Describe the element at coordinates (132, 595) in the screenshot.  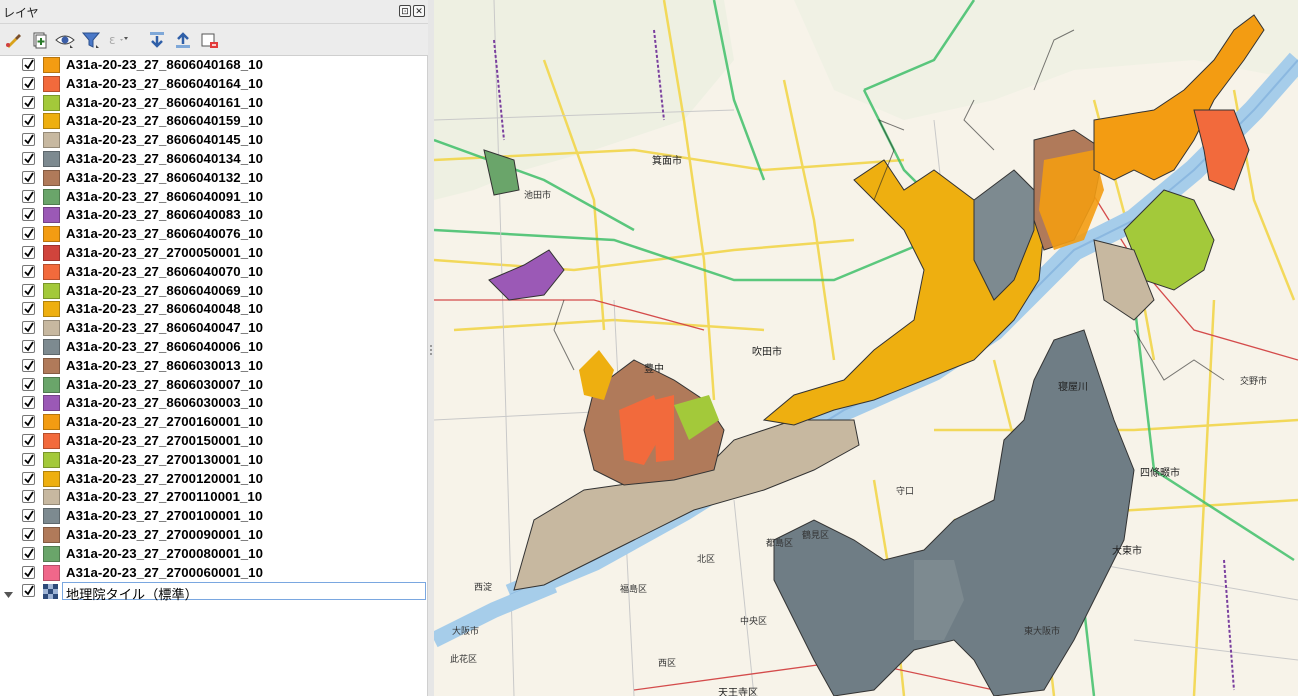
I see `layer-name: 地理院タイル（標準）` at that location.